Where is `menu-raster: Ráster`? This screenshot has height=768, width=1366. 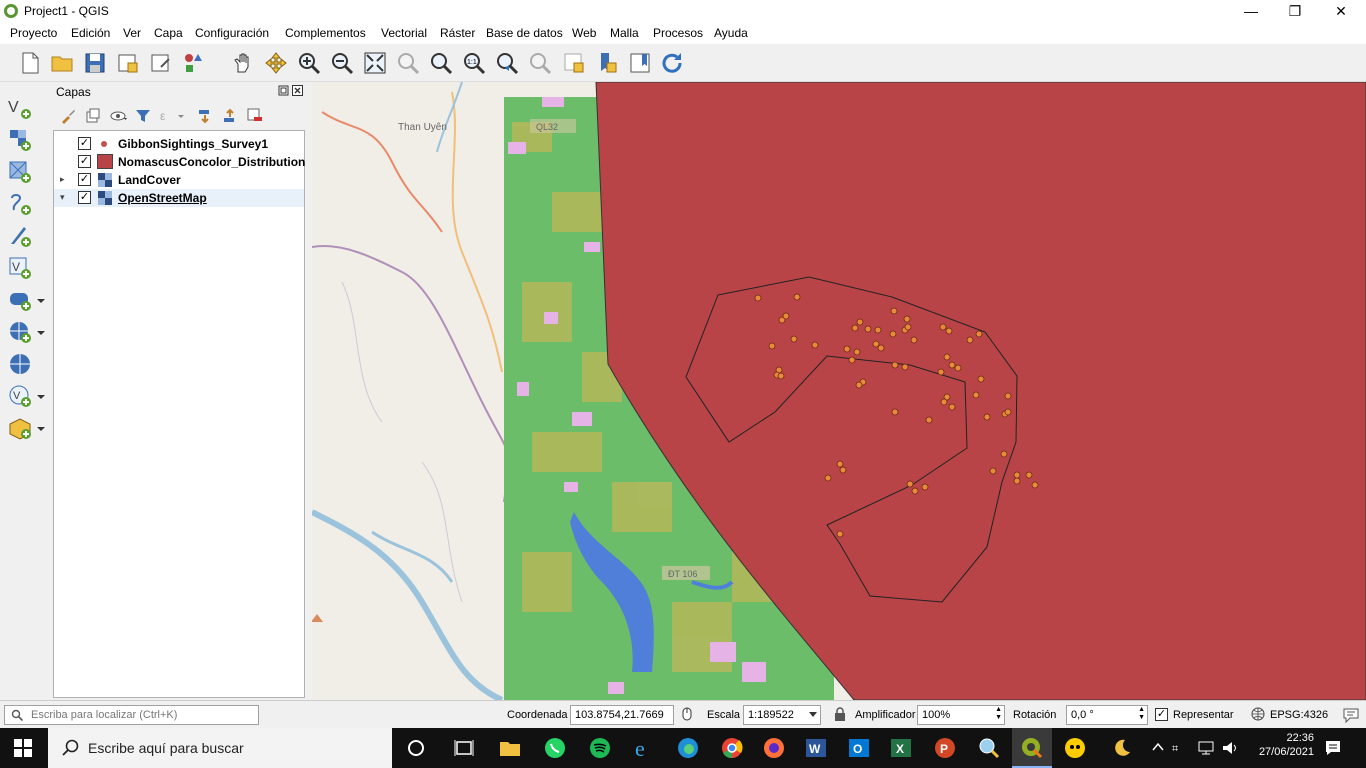
menu-raster: Ráster is located at coordinates (457, 33).